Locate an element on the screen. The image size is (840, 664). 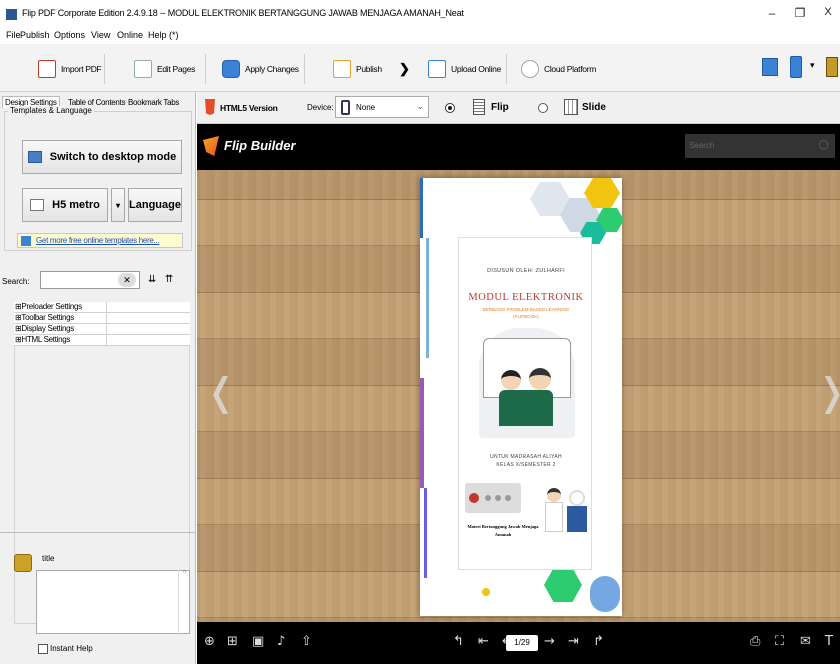
cover-subtitle1: BERBASIS PROBLEM BASED LEARNING is located at coordinates (526, 309).